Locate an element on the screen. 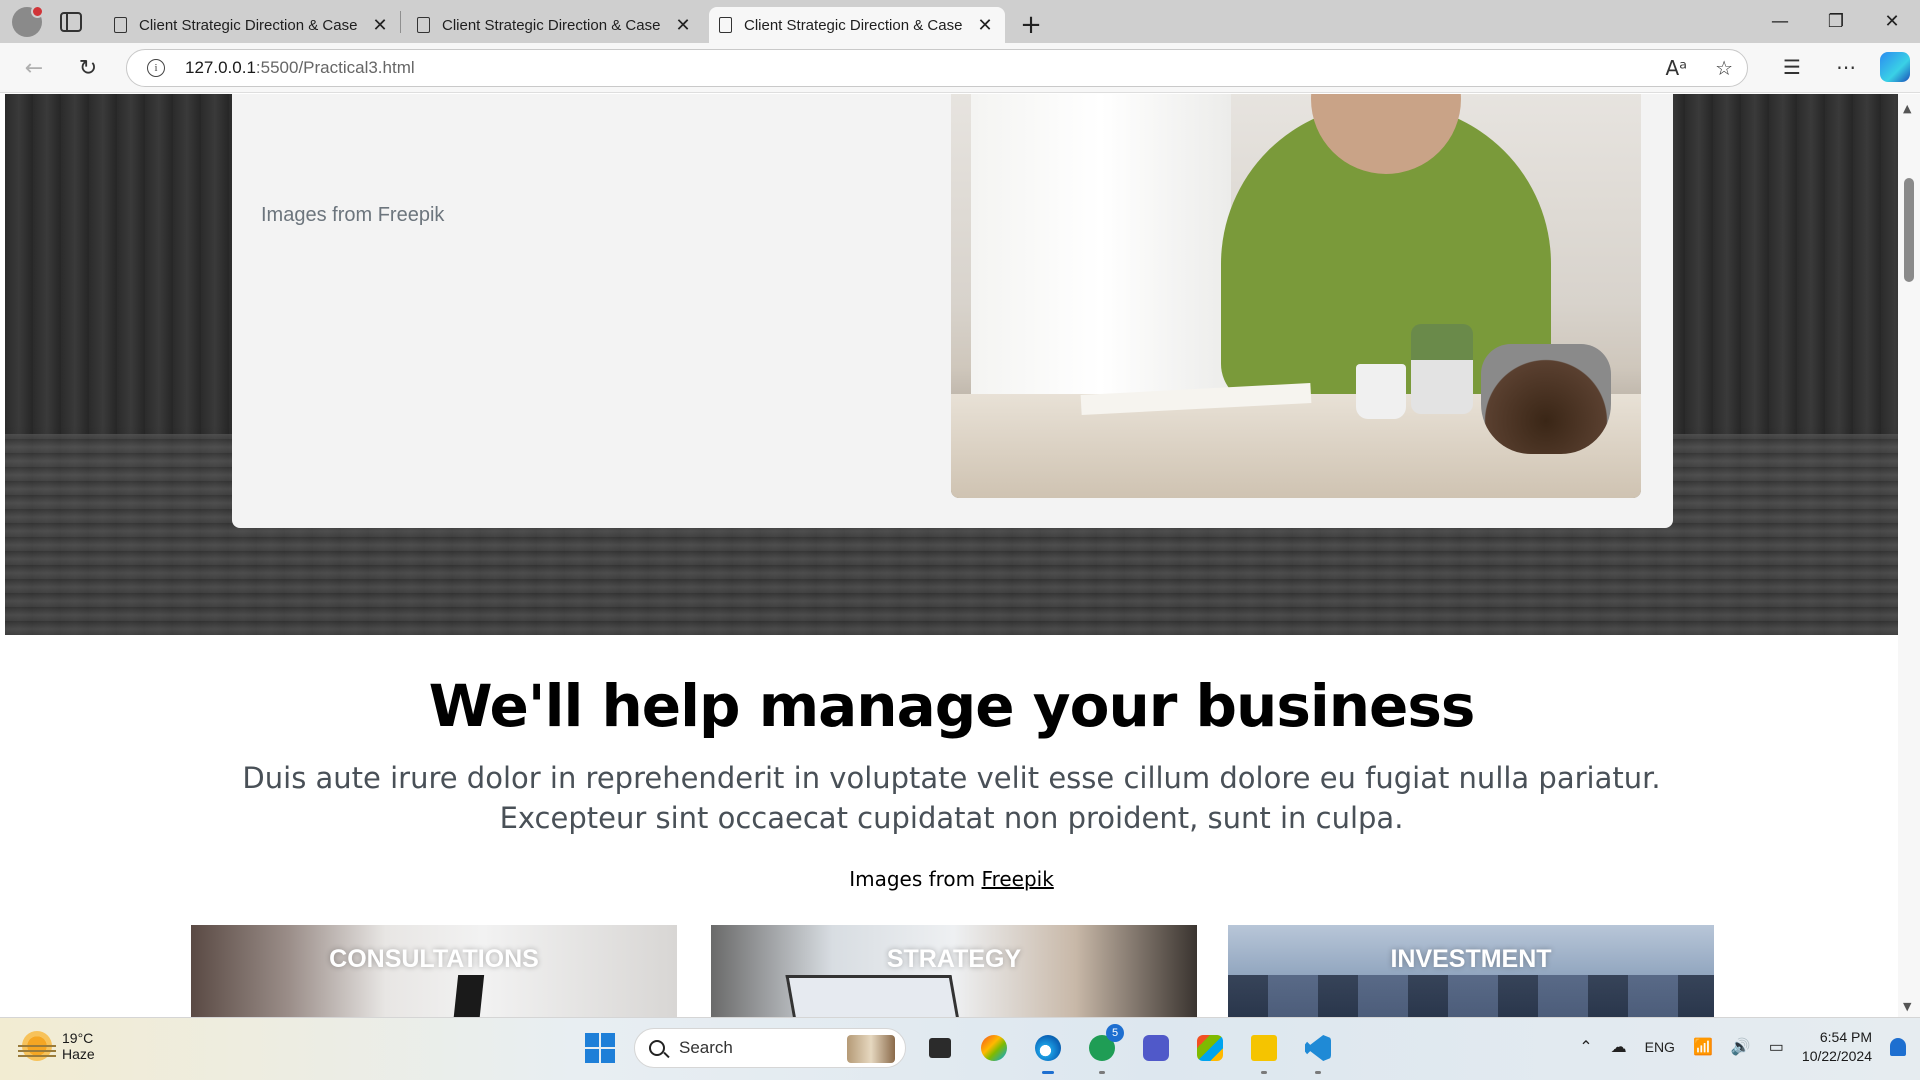  weather-haze-icon is located at coordinates (37, 1046).